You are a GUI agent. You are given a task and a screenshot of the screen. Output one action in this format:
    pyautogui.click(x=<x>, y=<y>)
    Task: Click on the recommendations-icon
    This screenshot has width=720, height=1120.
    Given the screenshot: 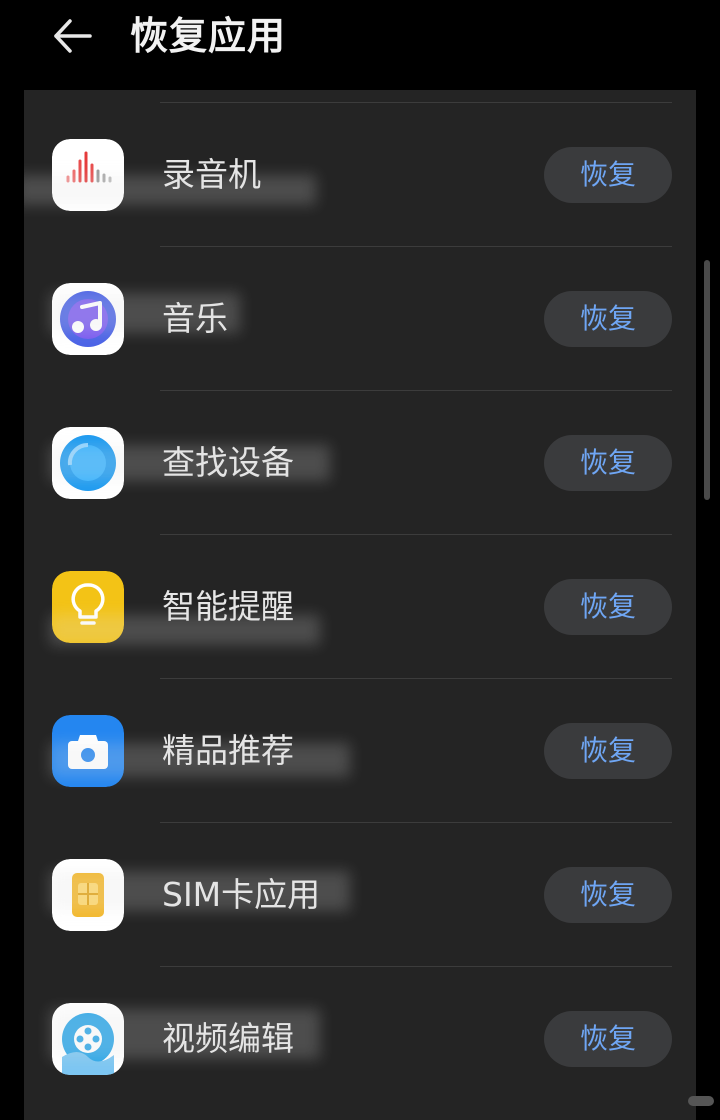 What is the action you would take?
    pyautogui.click(x=88, y=751)
    